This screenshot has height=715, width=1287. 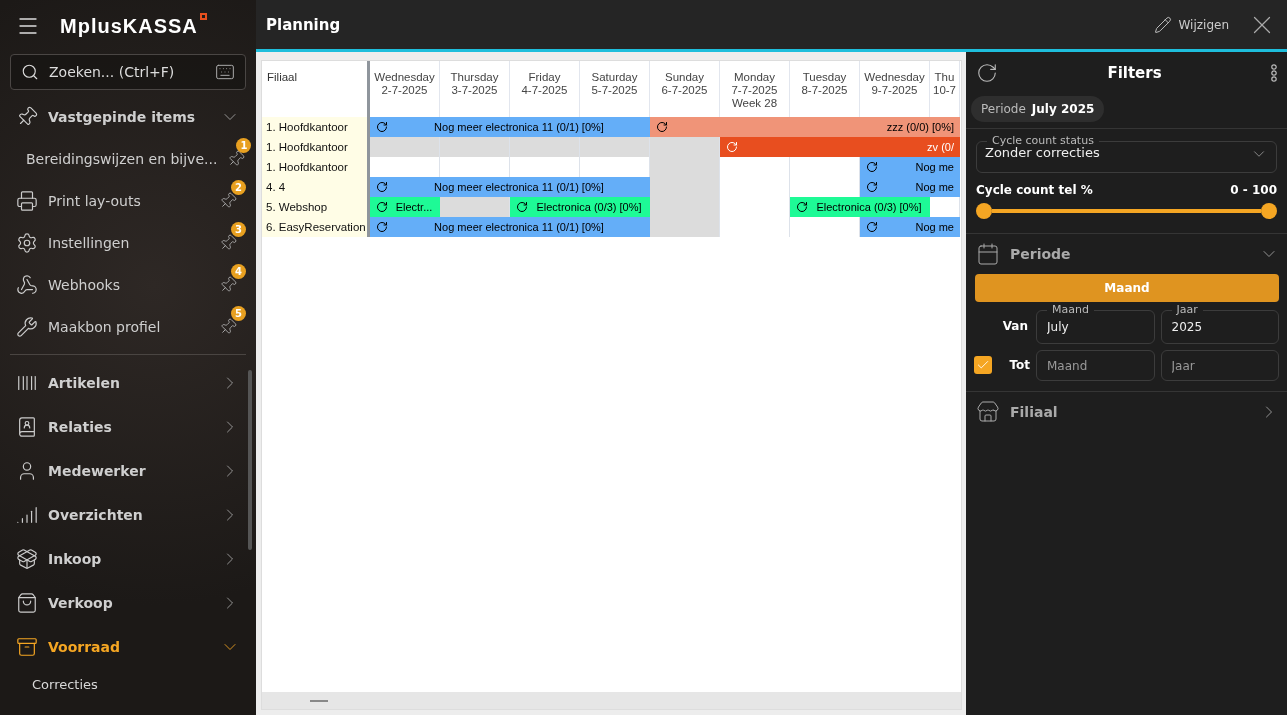 I want to click on settings-icon, so click(x=27, y=243).